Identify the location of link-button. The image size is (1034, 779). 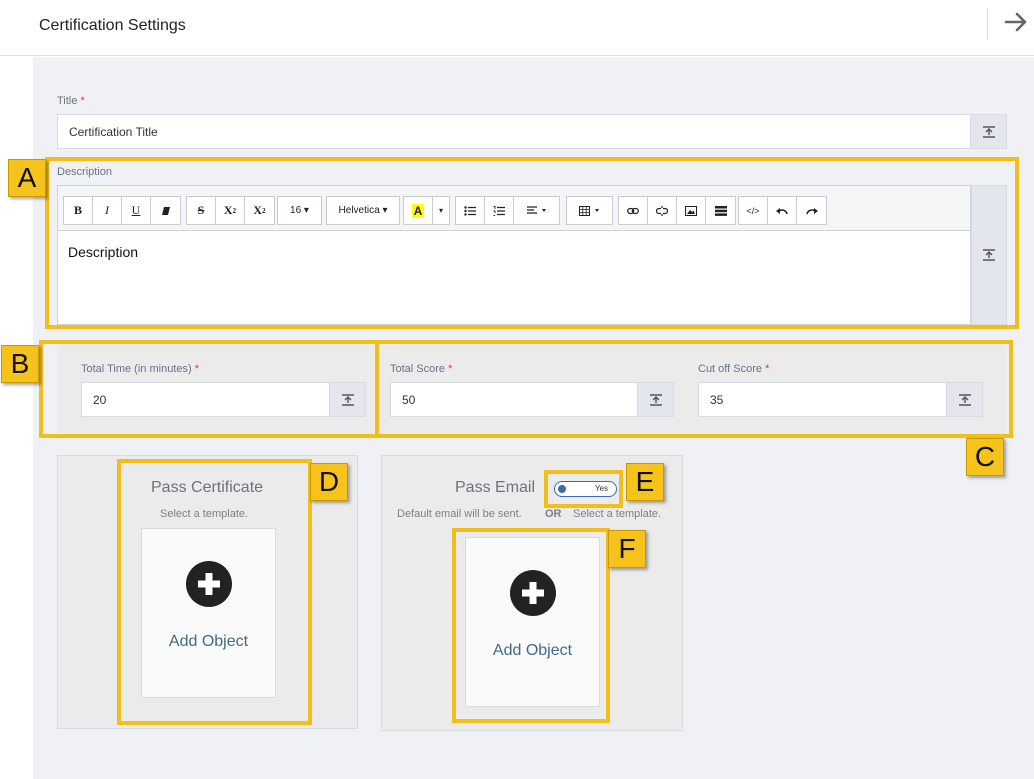
(633, 210).